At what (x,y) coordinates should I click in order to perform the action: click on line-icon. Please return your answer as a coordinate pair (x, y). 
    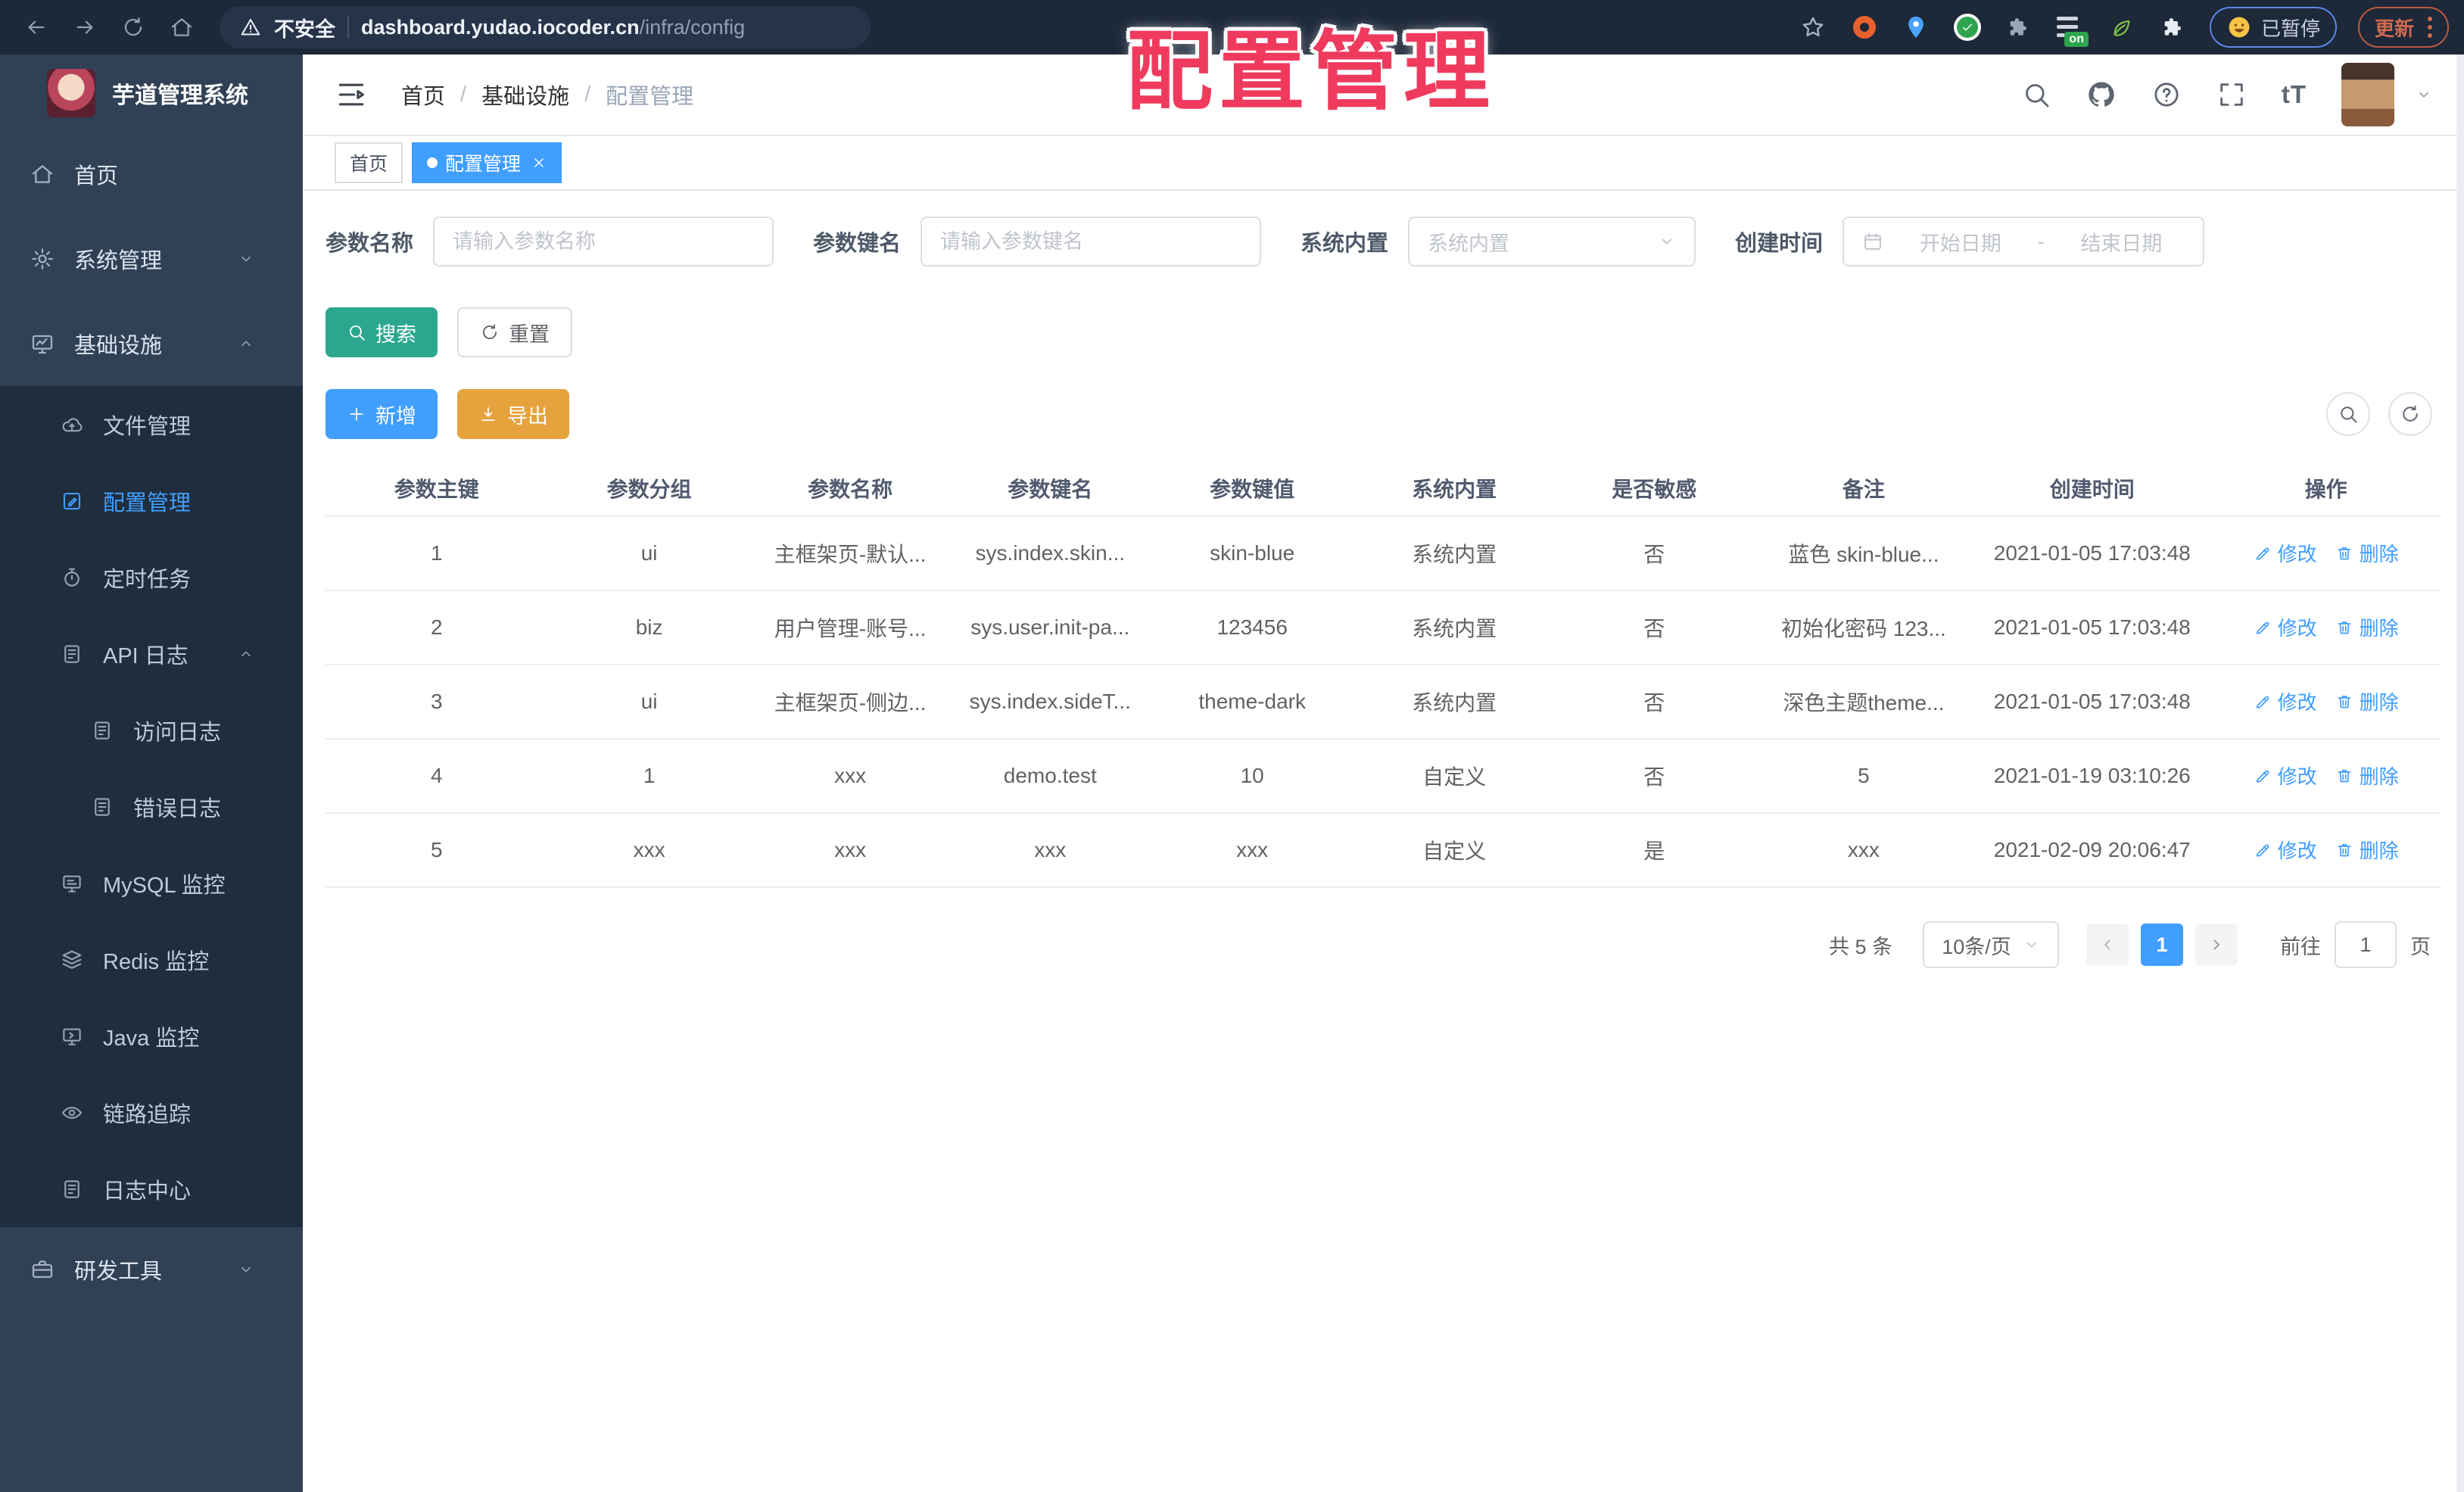
    Looking at the image, I should click on (2067, 18).